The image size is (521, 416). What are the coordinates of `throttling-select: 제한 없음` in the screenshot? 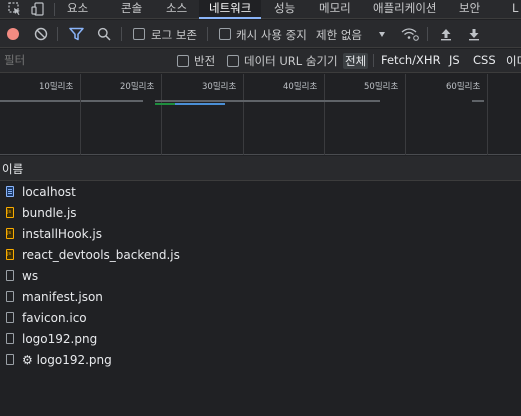 It's located at (339, 35).